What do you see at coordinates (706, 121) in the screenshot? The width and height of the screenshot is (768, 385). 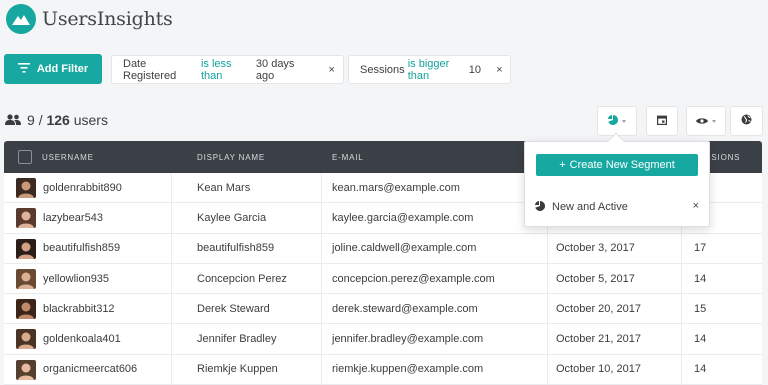 I see `columns-visibility-button` at bounding box center [706, 121].